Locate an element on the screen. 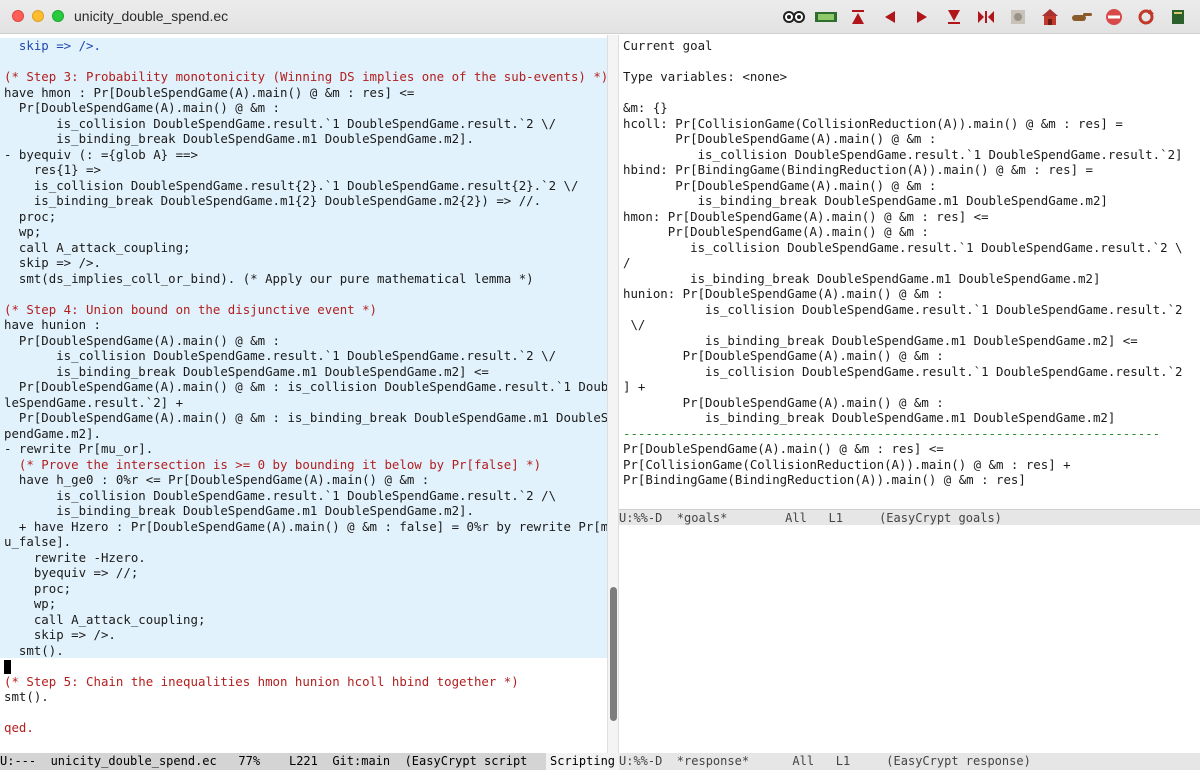  find-icon is located at coordinates (1018, 17).